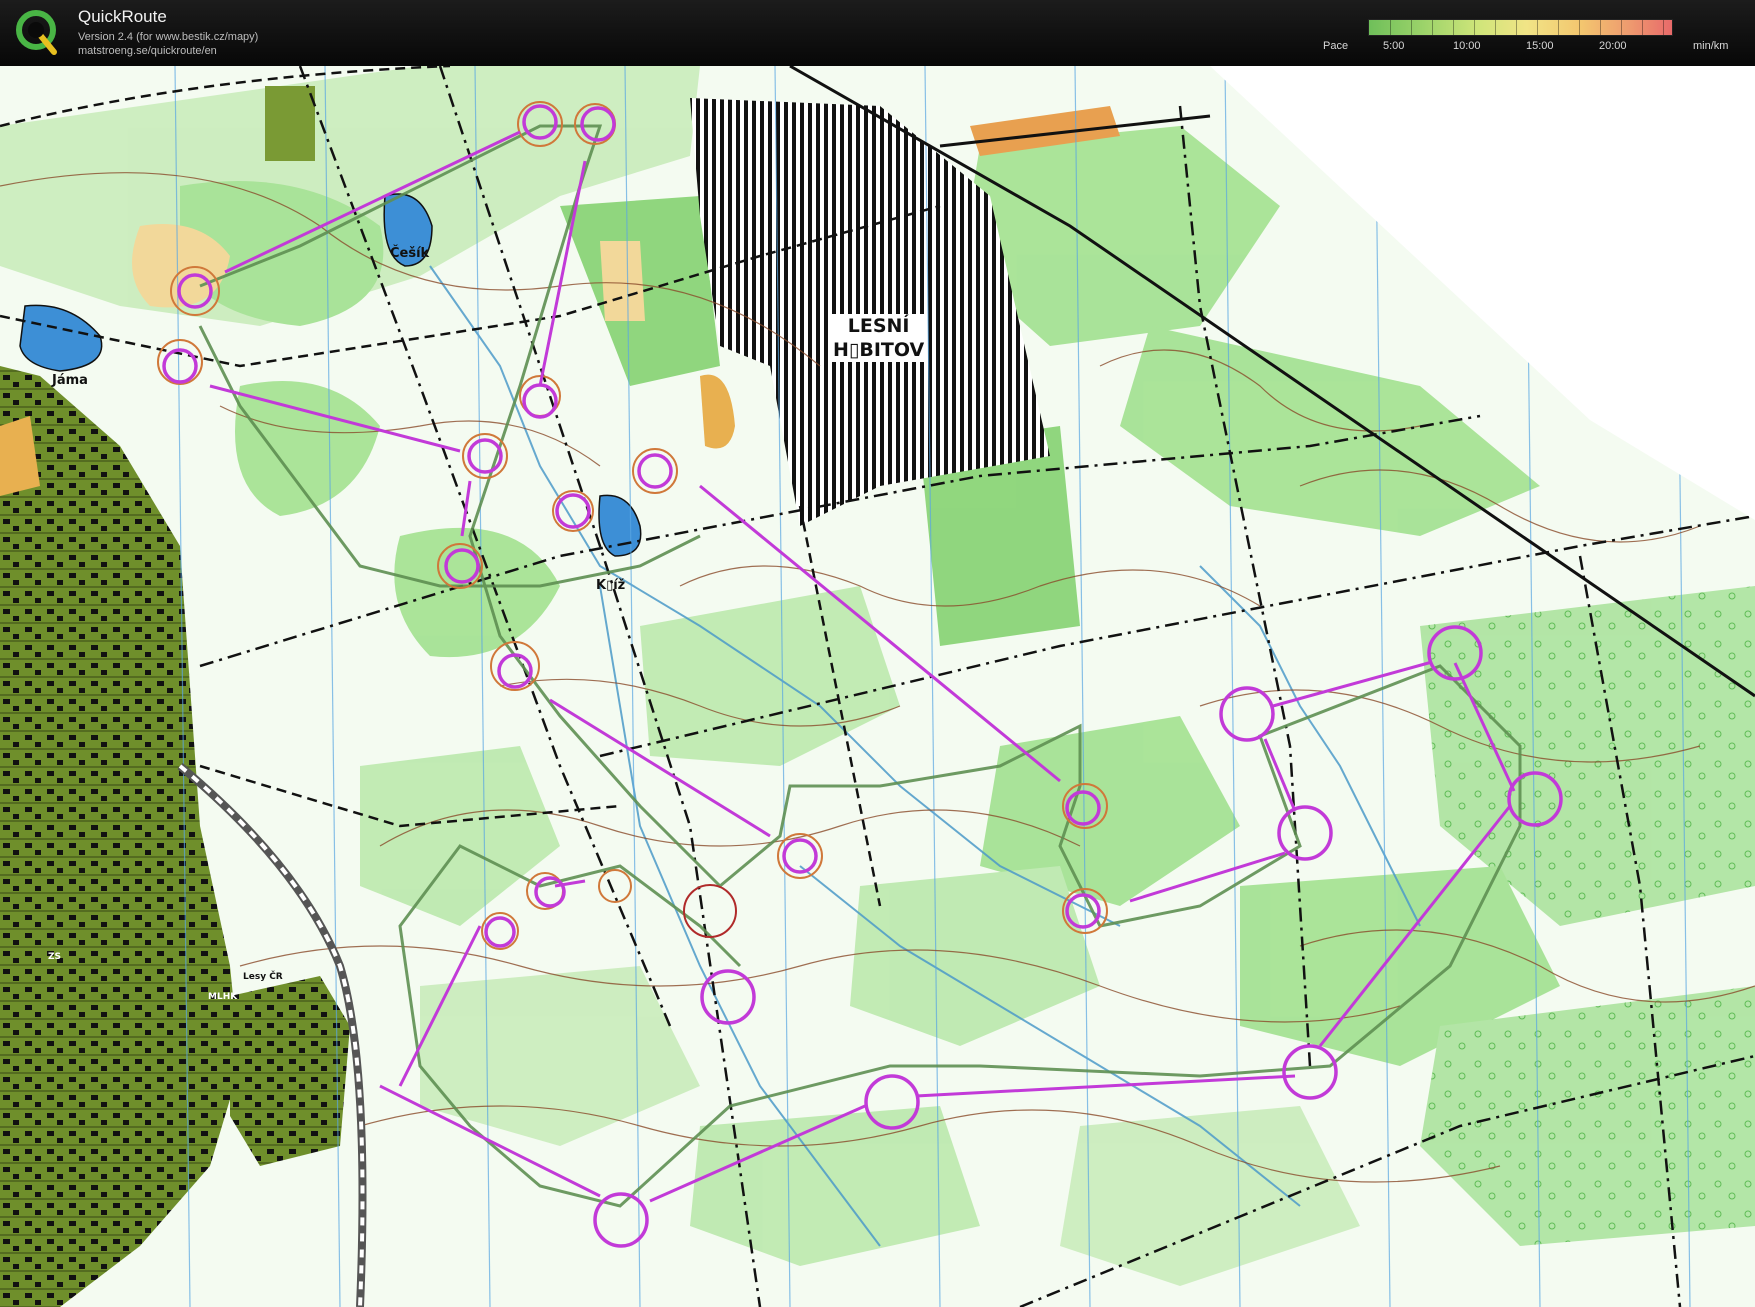  I want to click on map-label-cemetery: LESNÍ H▯BITOV, so click(879, 338).